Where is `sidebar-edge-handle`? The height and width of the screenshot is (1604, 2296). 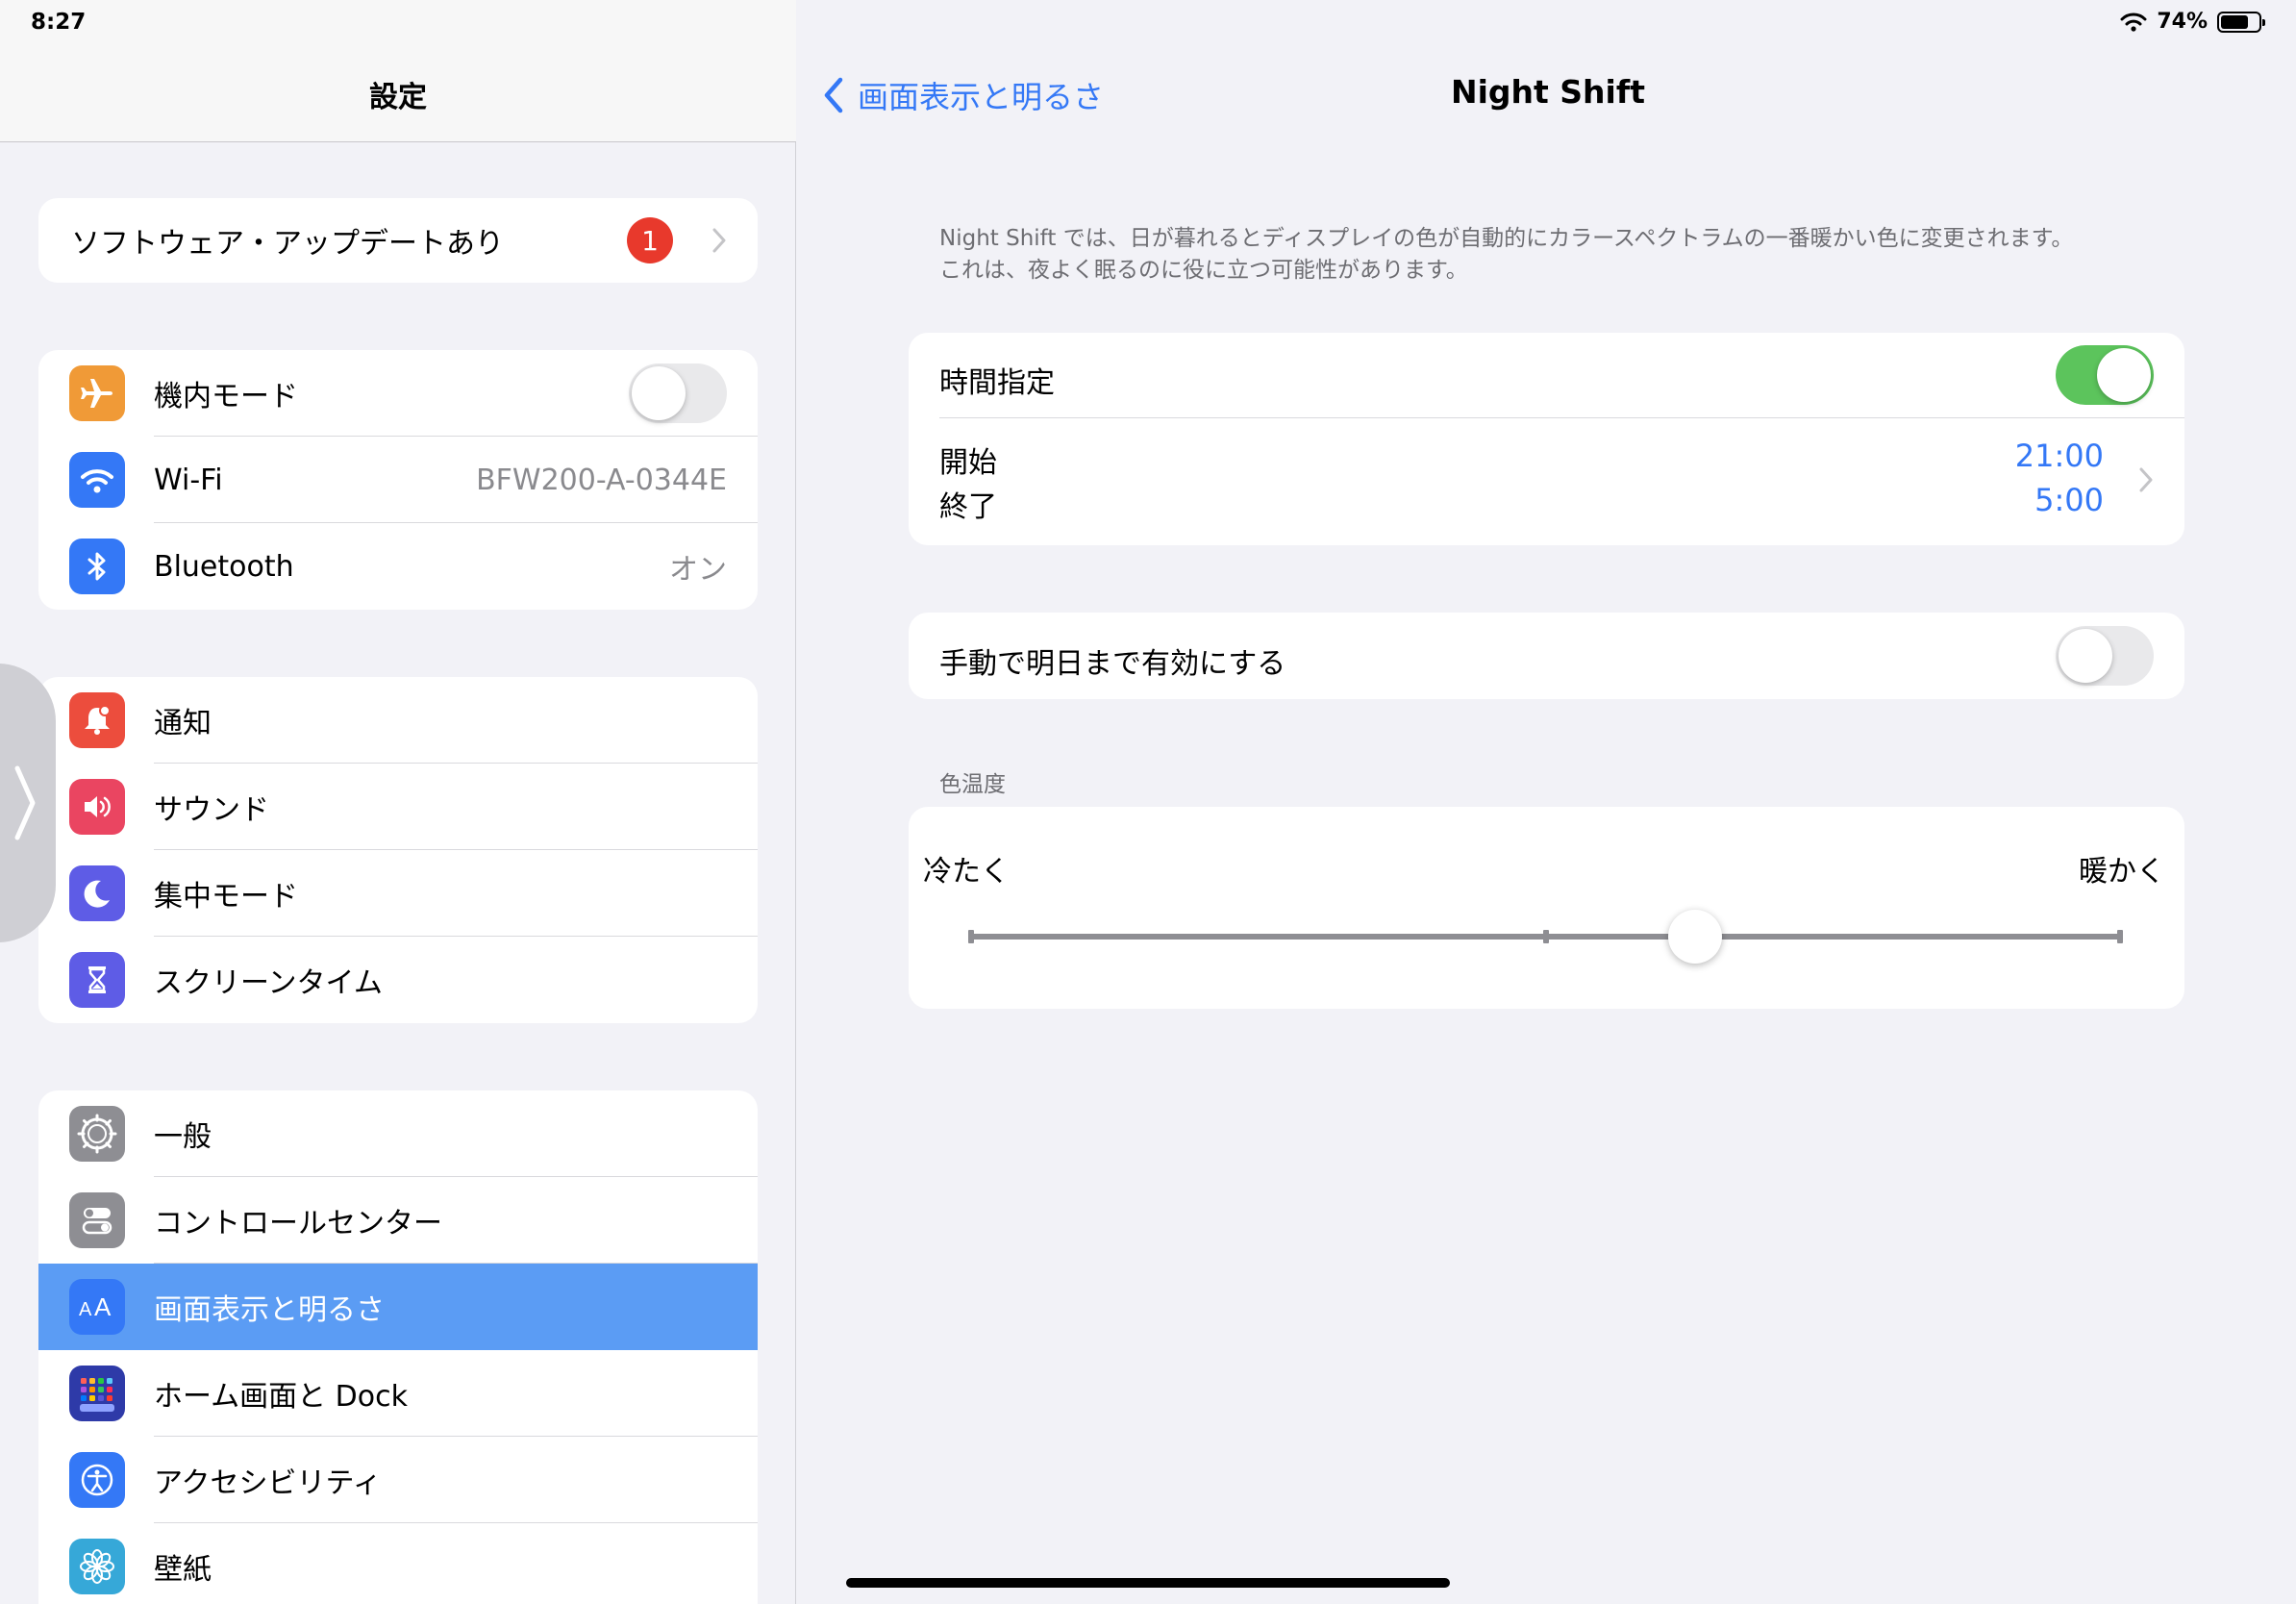
sidebar-edge-handle is located at coordinates (28, 803).